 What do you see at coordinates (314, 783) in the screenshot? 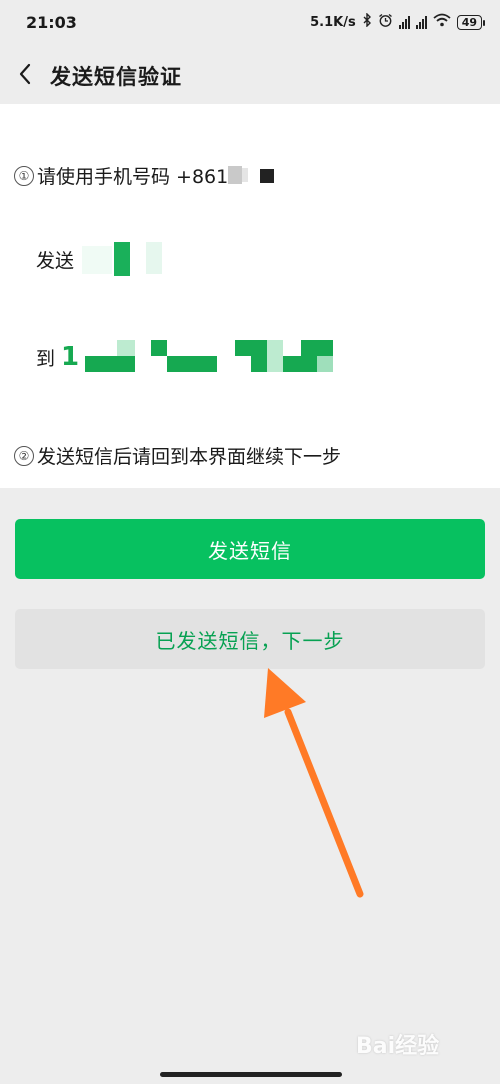
I see `annotation-arrow-icon` at bounding box center [314, 783].